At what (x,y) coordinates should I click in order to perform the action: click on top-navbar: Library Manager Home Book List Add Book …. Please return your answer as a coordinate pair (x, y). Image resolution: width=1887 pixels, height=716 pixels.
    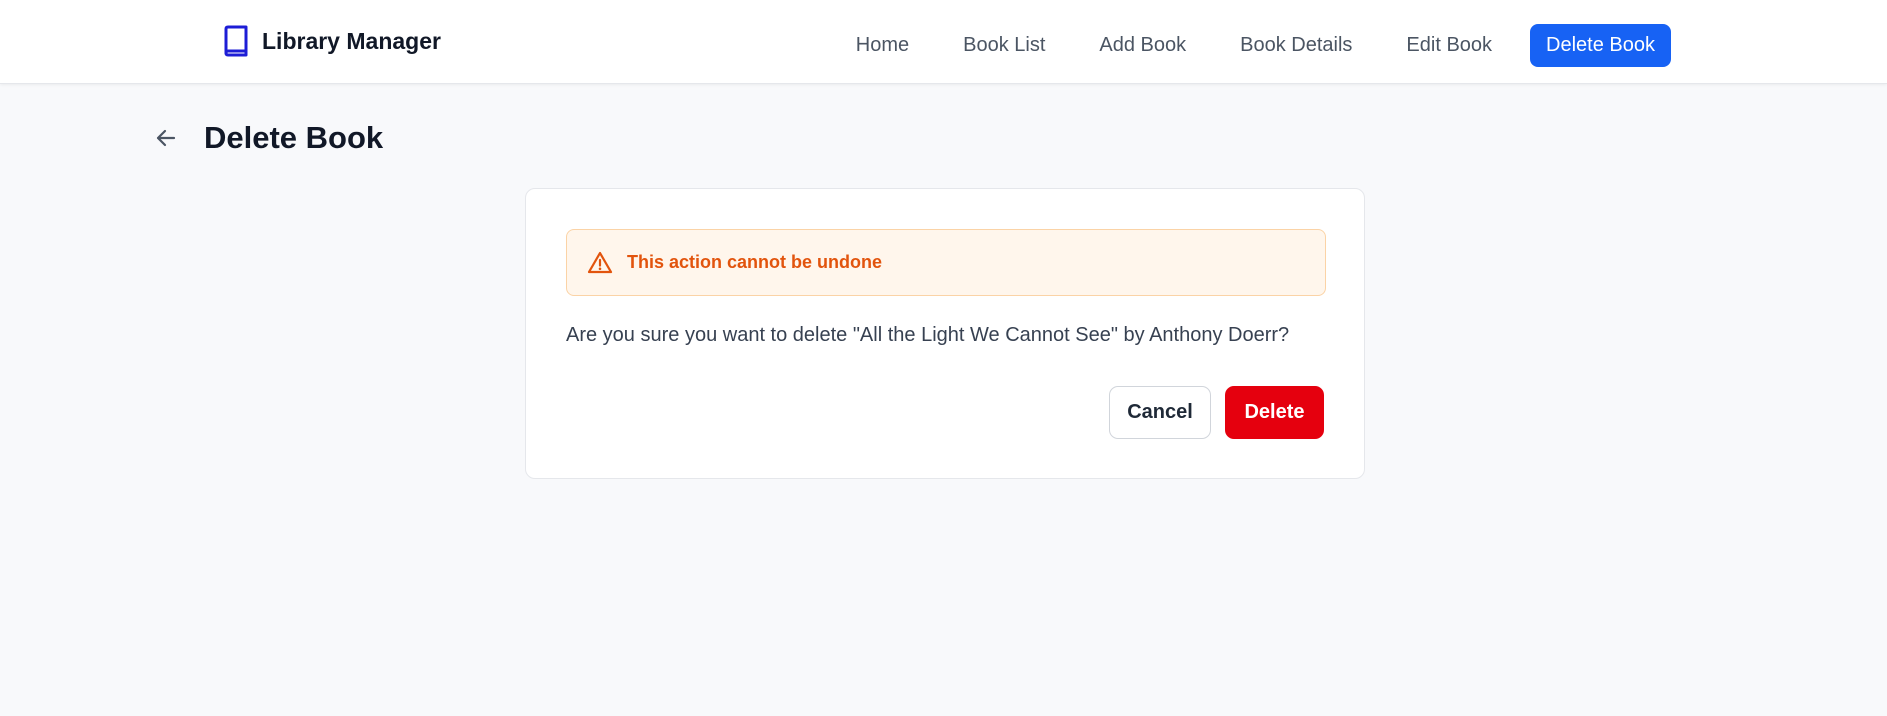
    Looking at the image, I should click on (943, 42).